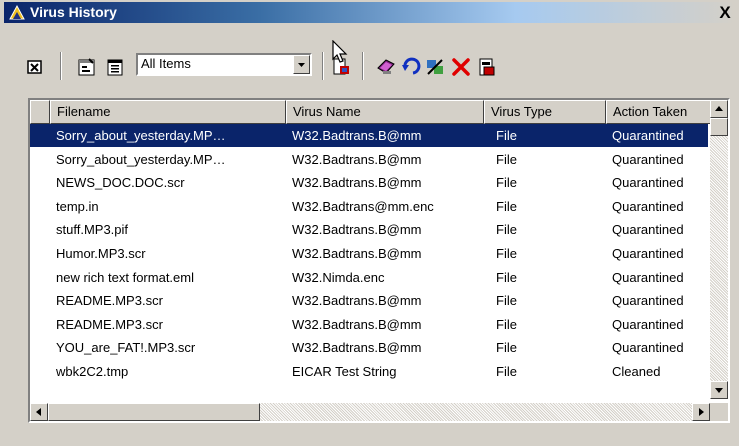  What do you see at coordinates (719, 412) in the screenshot?
I see `scrollbar-corner` at bounding box center [719, 412].